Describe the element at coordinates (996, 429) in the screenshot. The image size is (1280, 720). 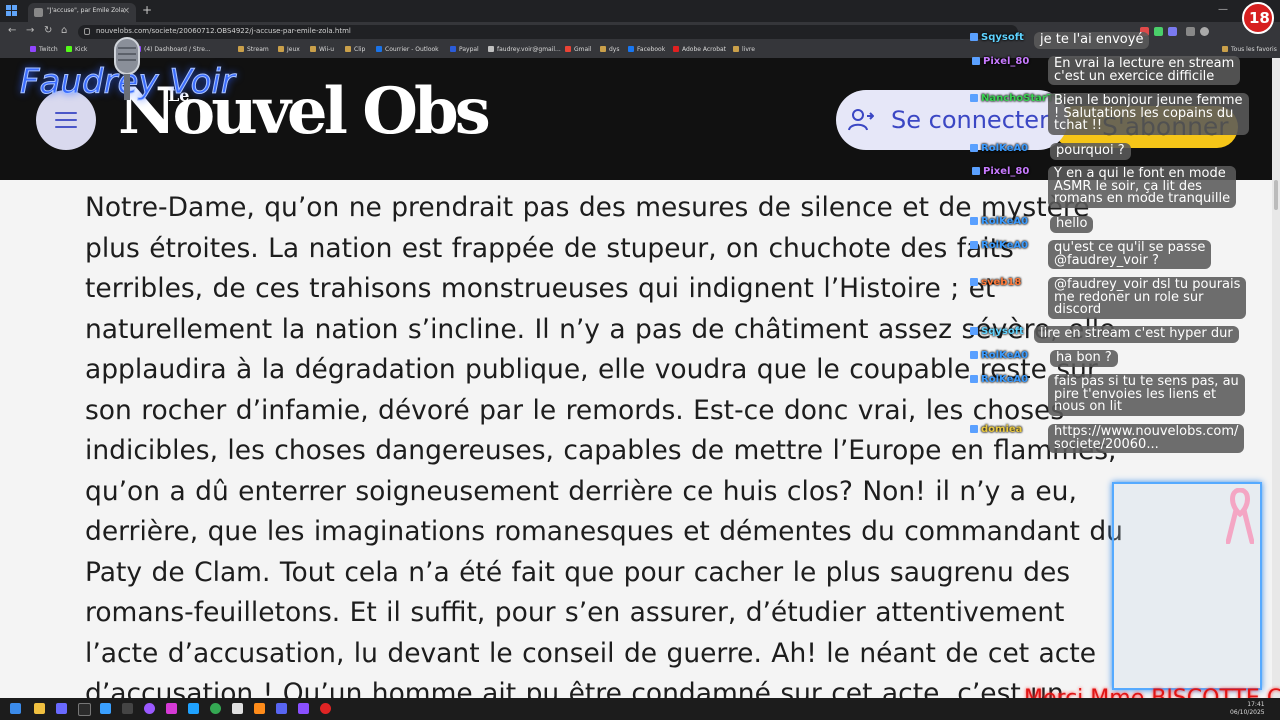
I see `chat-username: domiea` at that location.